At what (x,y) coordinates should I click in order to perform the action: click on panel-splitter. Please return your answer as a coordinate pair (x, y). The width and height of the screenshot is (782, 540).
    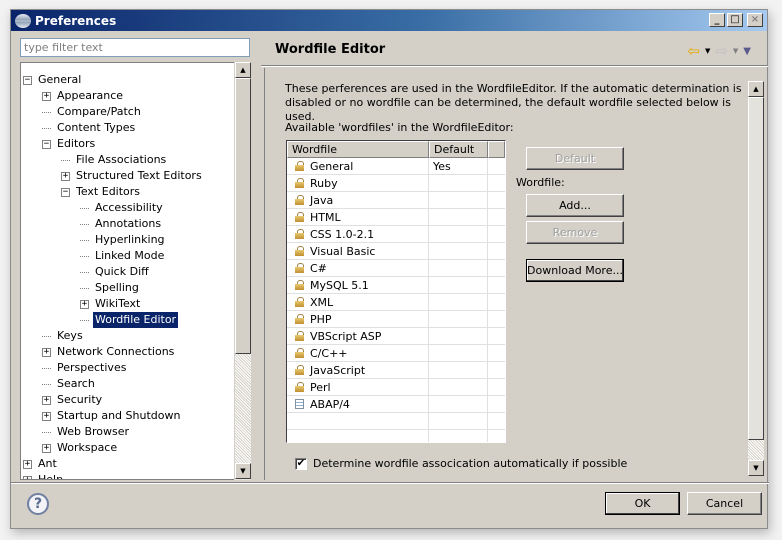
    Looking at the image, I should click on (258, 259).